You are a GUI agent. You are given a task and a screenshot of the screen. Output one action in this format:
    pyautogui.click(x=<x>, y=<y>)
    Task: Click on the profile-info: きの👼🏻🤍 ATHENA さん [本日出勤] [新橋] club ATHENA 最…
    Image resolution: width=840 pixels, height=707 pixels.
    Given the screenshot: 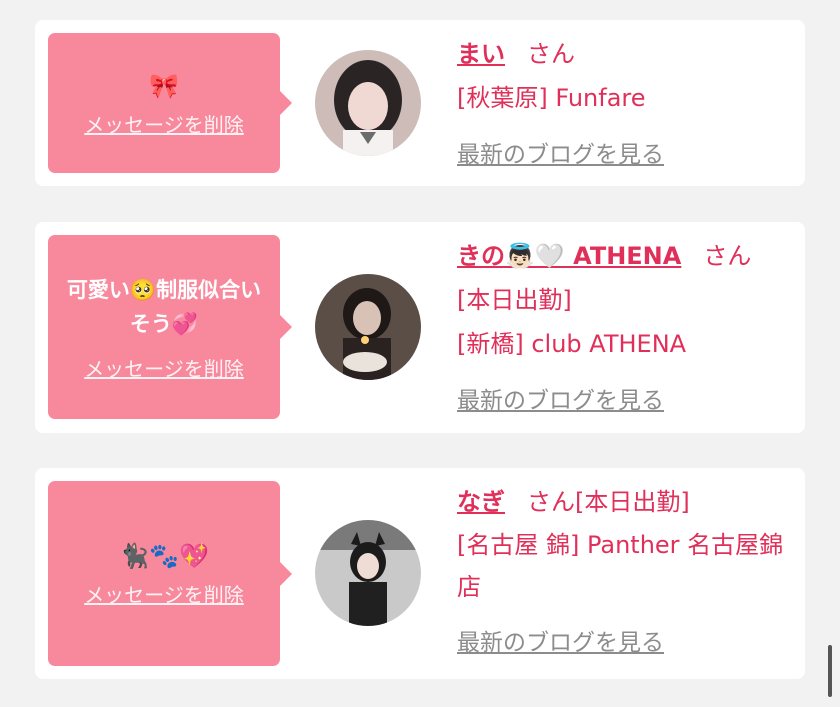 What is the action you would take?
    pyautogui.click(x=625, y=328)
    